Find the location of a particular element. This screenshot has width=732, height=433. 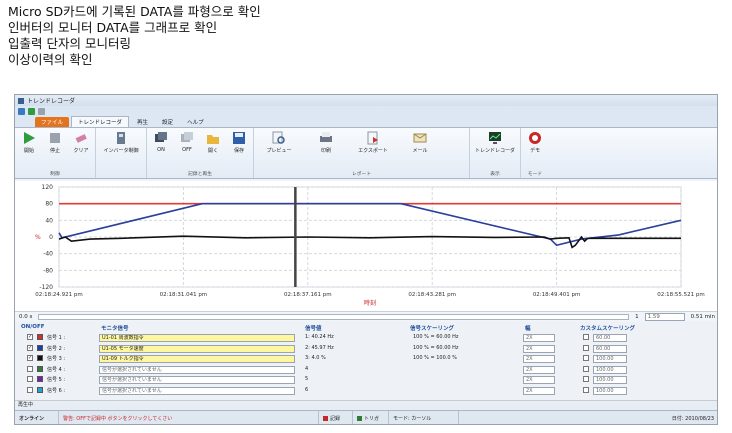

tab-settings: 設定 is located at coordinates (167, 122).